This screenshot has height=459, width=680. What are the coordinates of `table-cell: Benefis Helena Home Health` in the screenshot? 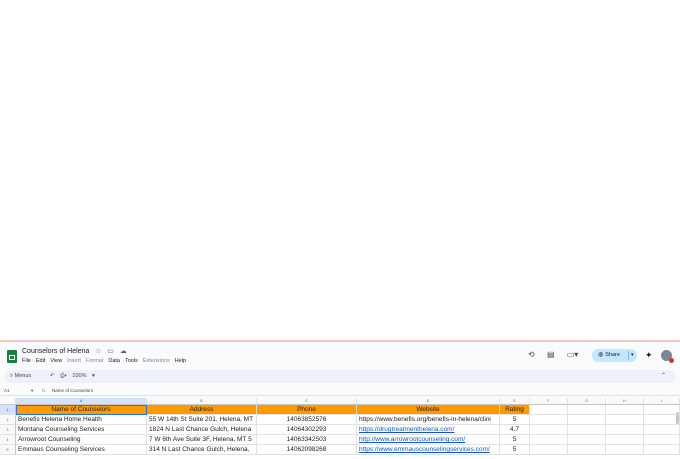 It's located at (81, 420).